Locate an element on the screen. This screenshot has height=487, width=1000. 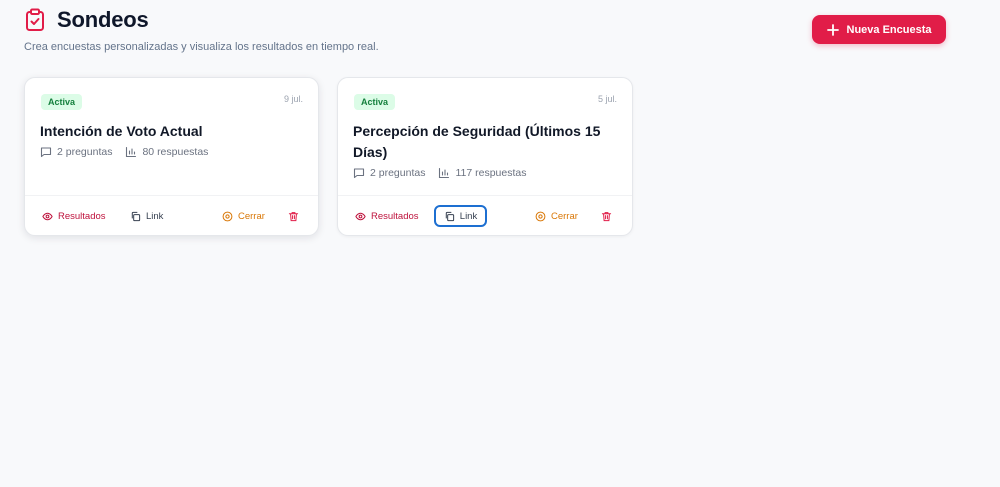
clipboard-check-icon is located at coordinates (35, 20).